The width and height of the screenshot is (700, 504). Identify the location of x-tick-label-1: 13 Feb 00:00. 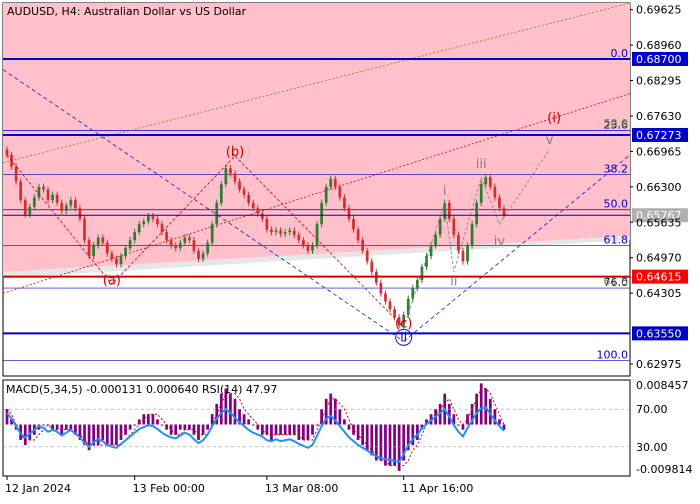
(169, 488).